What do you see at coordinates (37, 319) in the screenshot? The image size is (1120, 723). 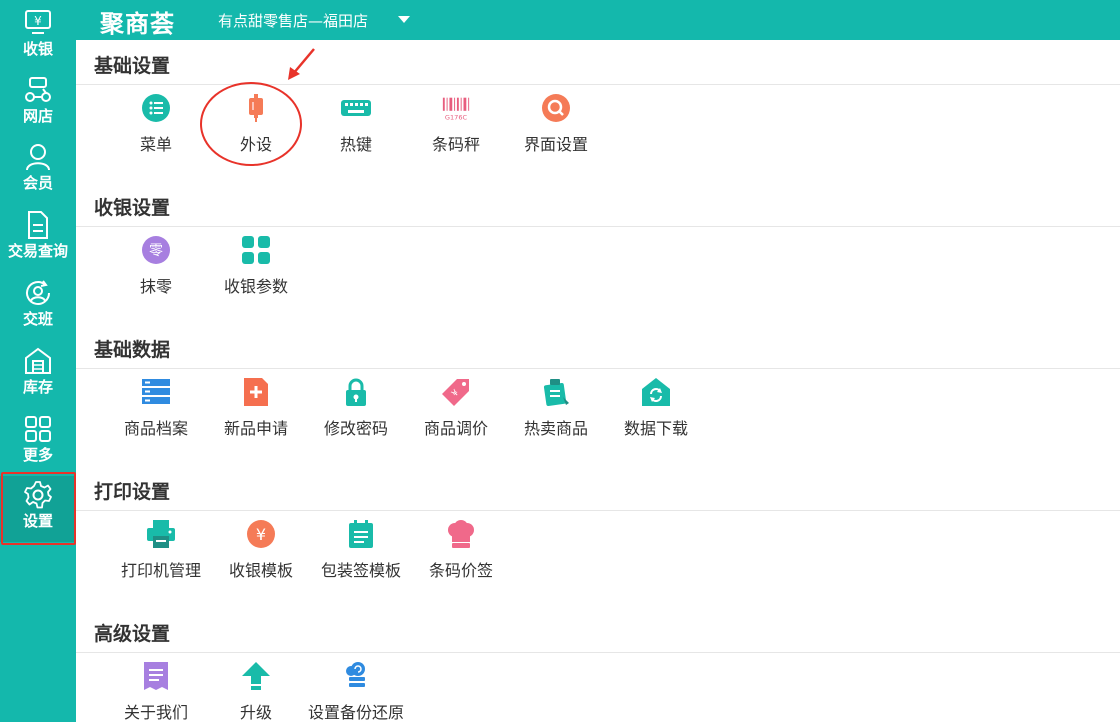 I see `sidebar-item-label: 交班` at bounding box center [37, 319].